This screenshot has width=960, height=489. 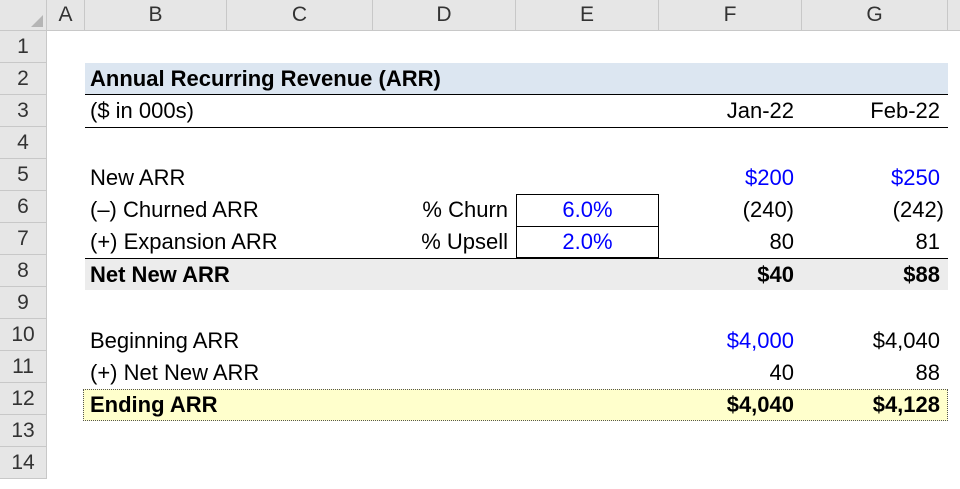 What do you see at coordinates (444, 242) in the screenshot?
I see `upsell-rate-label: % Upsell` at bounding box center [444, 242].